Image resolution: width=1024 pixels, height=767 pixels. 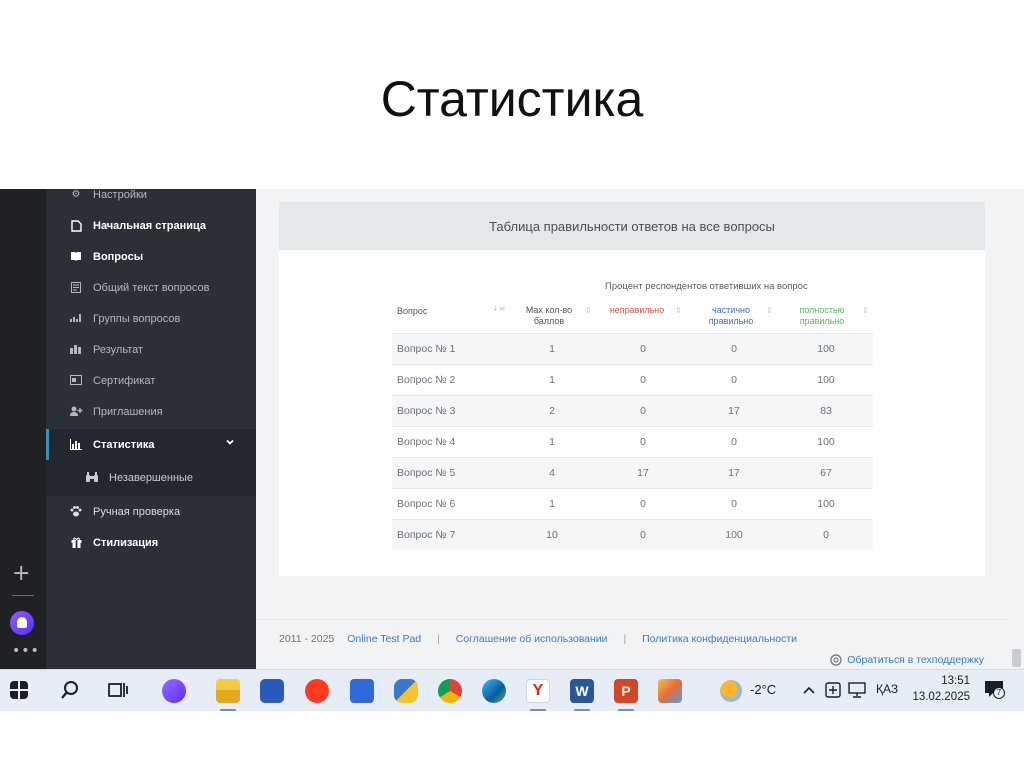 I want to click on slide-title: Статистика, so click(x=512, y=99).